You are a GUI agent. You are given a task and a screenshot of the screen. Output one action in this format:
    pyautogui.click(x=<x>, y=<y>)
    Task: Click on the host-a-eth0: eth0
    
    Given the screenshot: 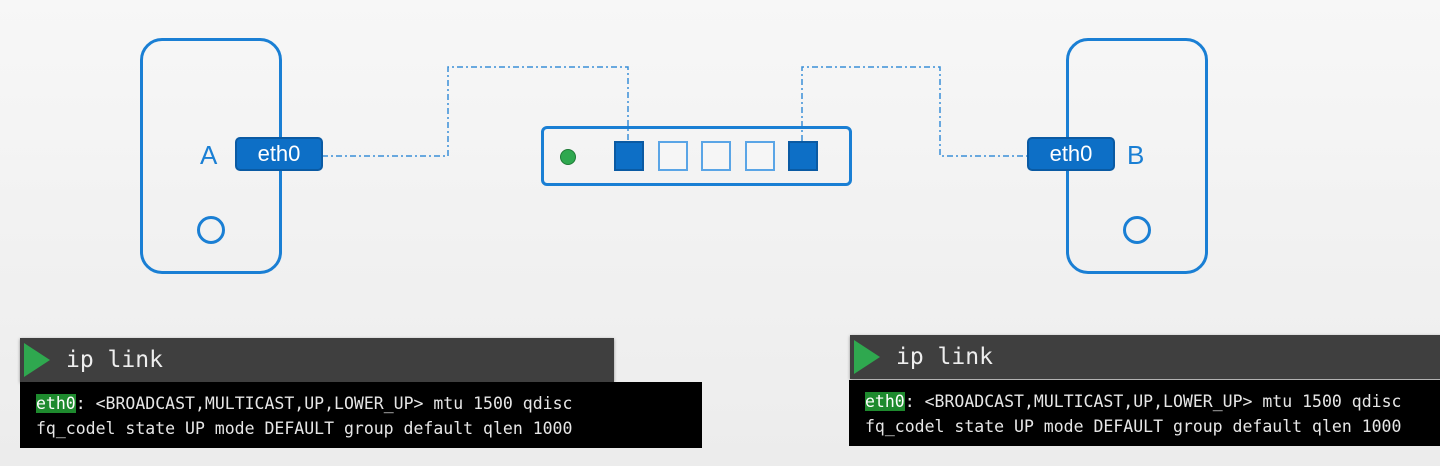 What is the action you would take?
    pyautogui.click(x=279, y=154)
    